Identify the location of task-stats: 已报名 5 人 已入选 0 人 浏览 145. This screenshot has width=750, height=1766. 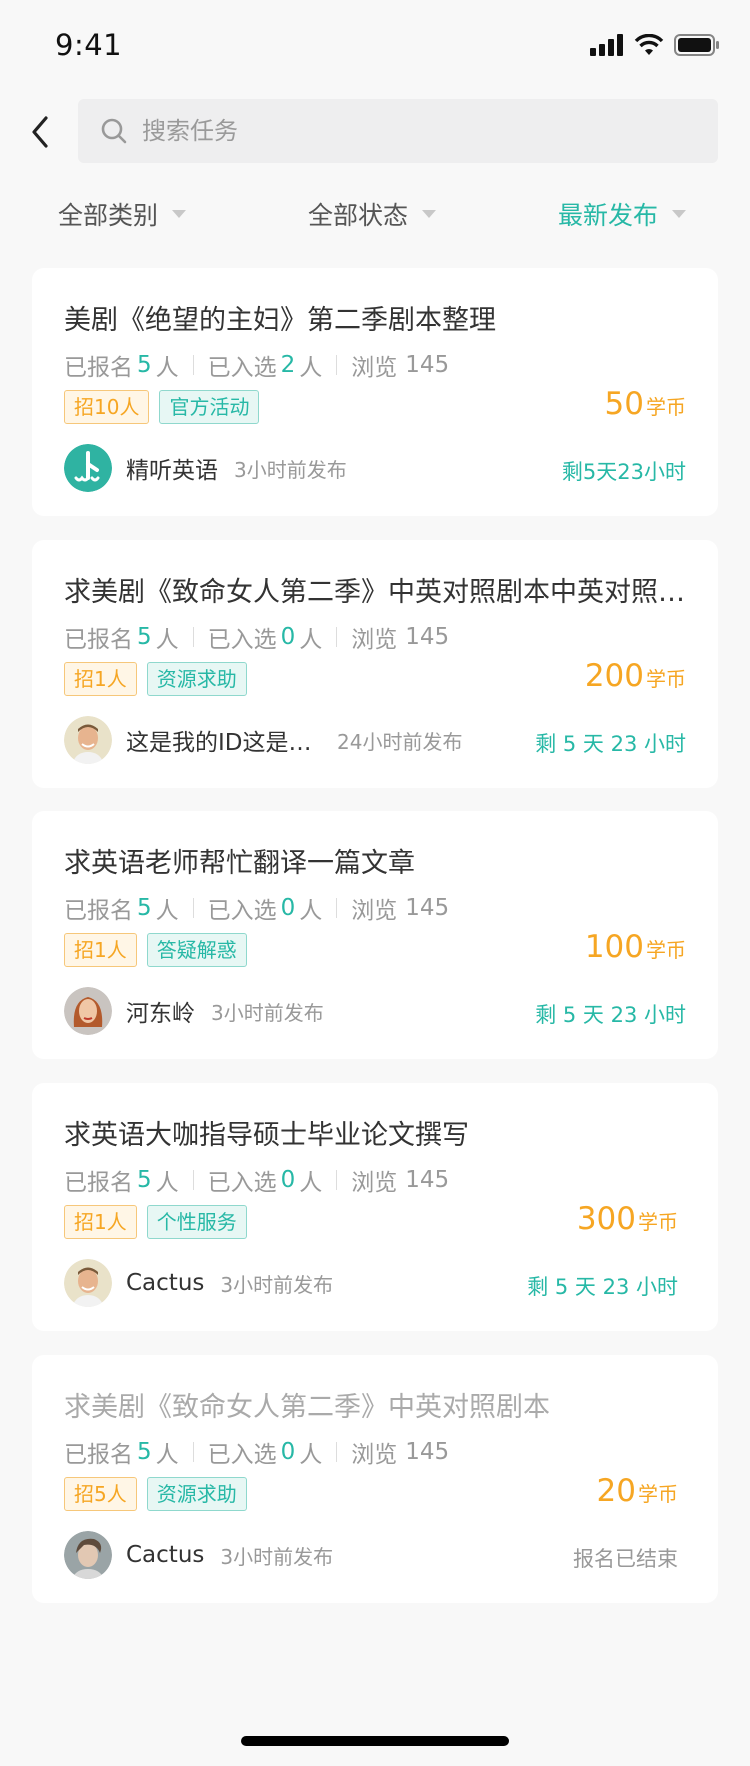
(256, 637).